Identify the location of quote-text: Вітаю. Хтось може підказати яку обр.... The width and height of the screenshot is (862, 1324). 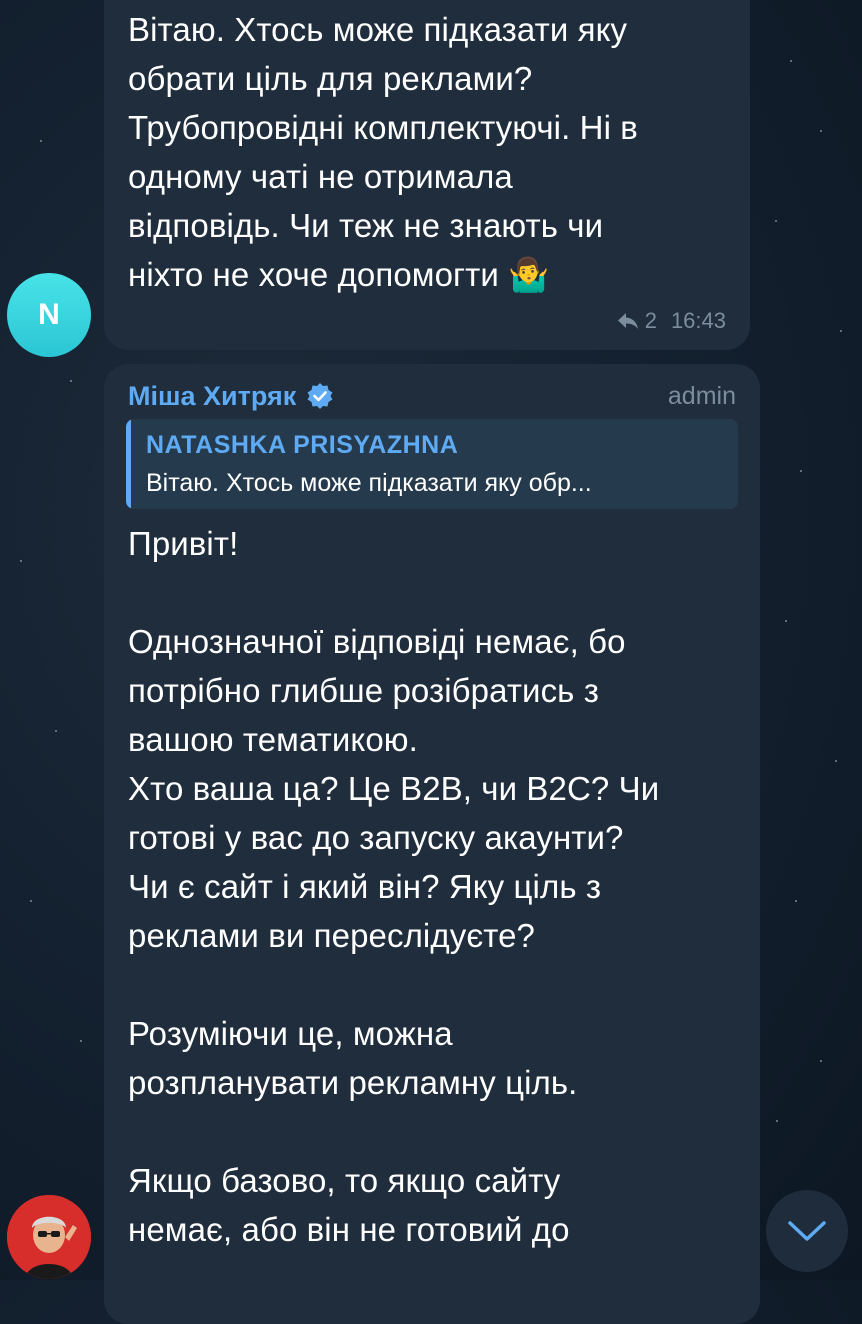
(369, 483).